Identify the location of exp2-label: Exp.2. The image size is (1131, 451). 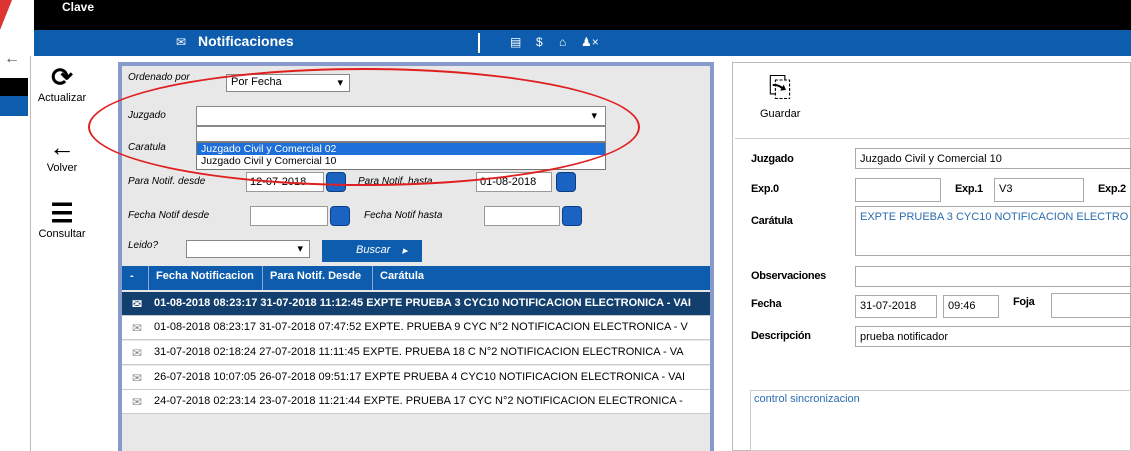
(1112, 189).